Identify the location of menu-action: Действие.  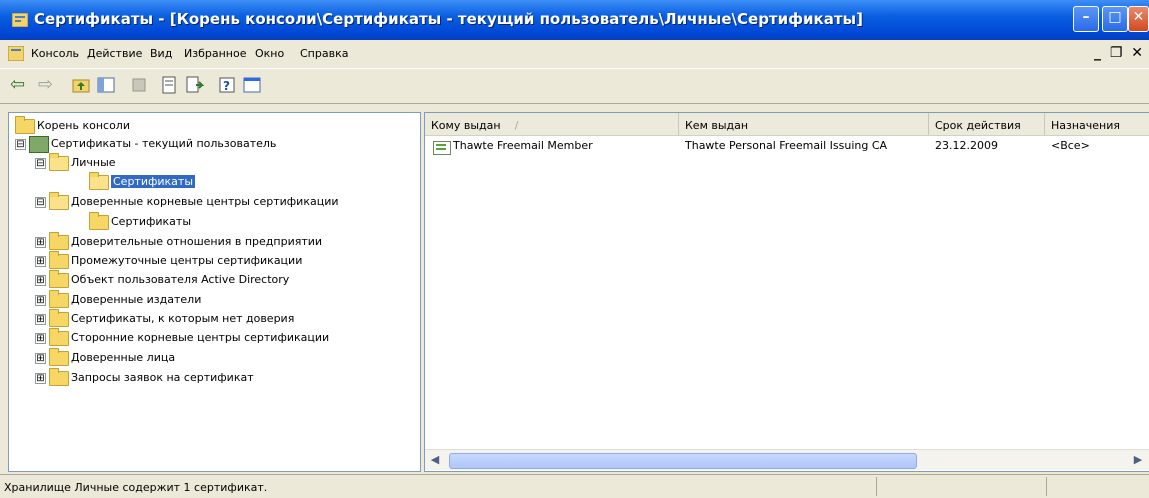
(114, 53).